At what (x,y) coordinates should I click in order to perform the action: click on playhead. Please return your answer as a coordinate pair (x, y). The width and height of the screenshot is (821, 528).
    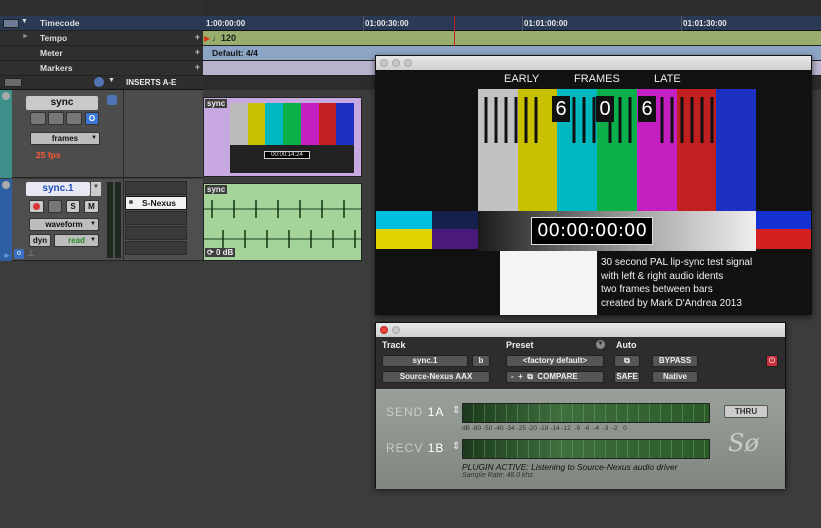
    Looking at the image, I should click on (454, 31).